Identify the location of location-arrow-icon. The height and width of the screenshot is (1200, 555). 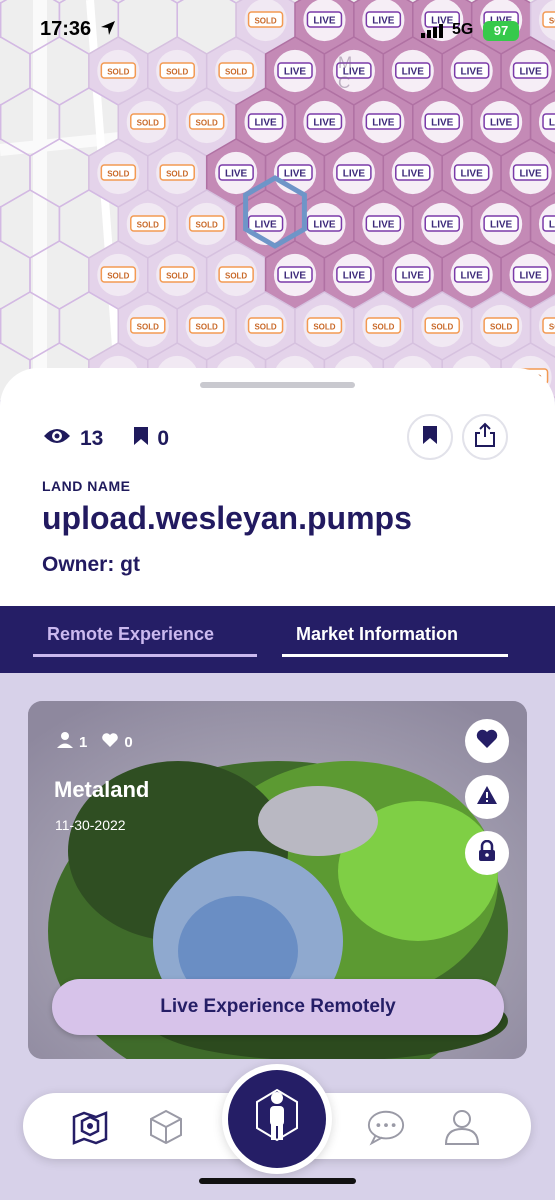
(108, 30).